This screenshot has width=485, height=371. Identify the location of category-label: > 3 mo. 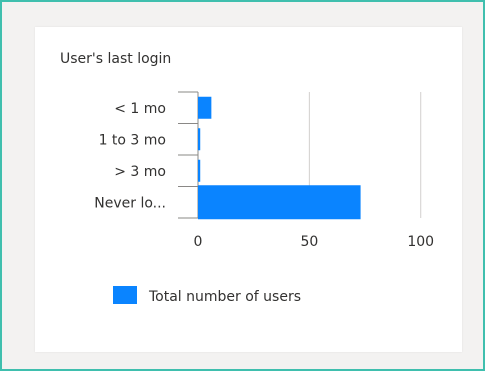
(140, 172).